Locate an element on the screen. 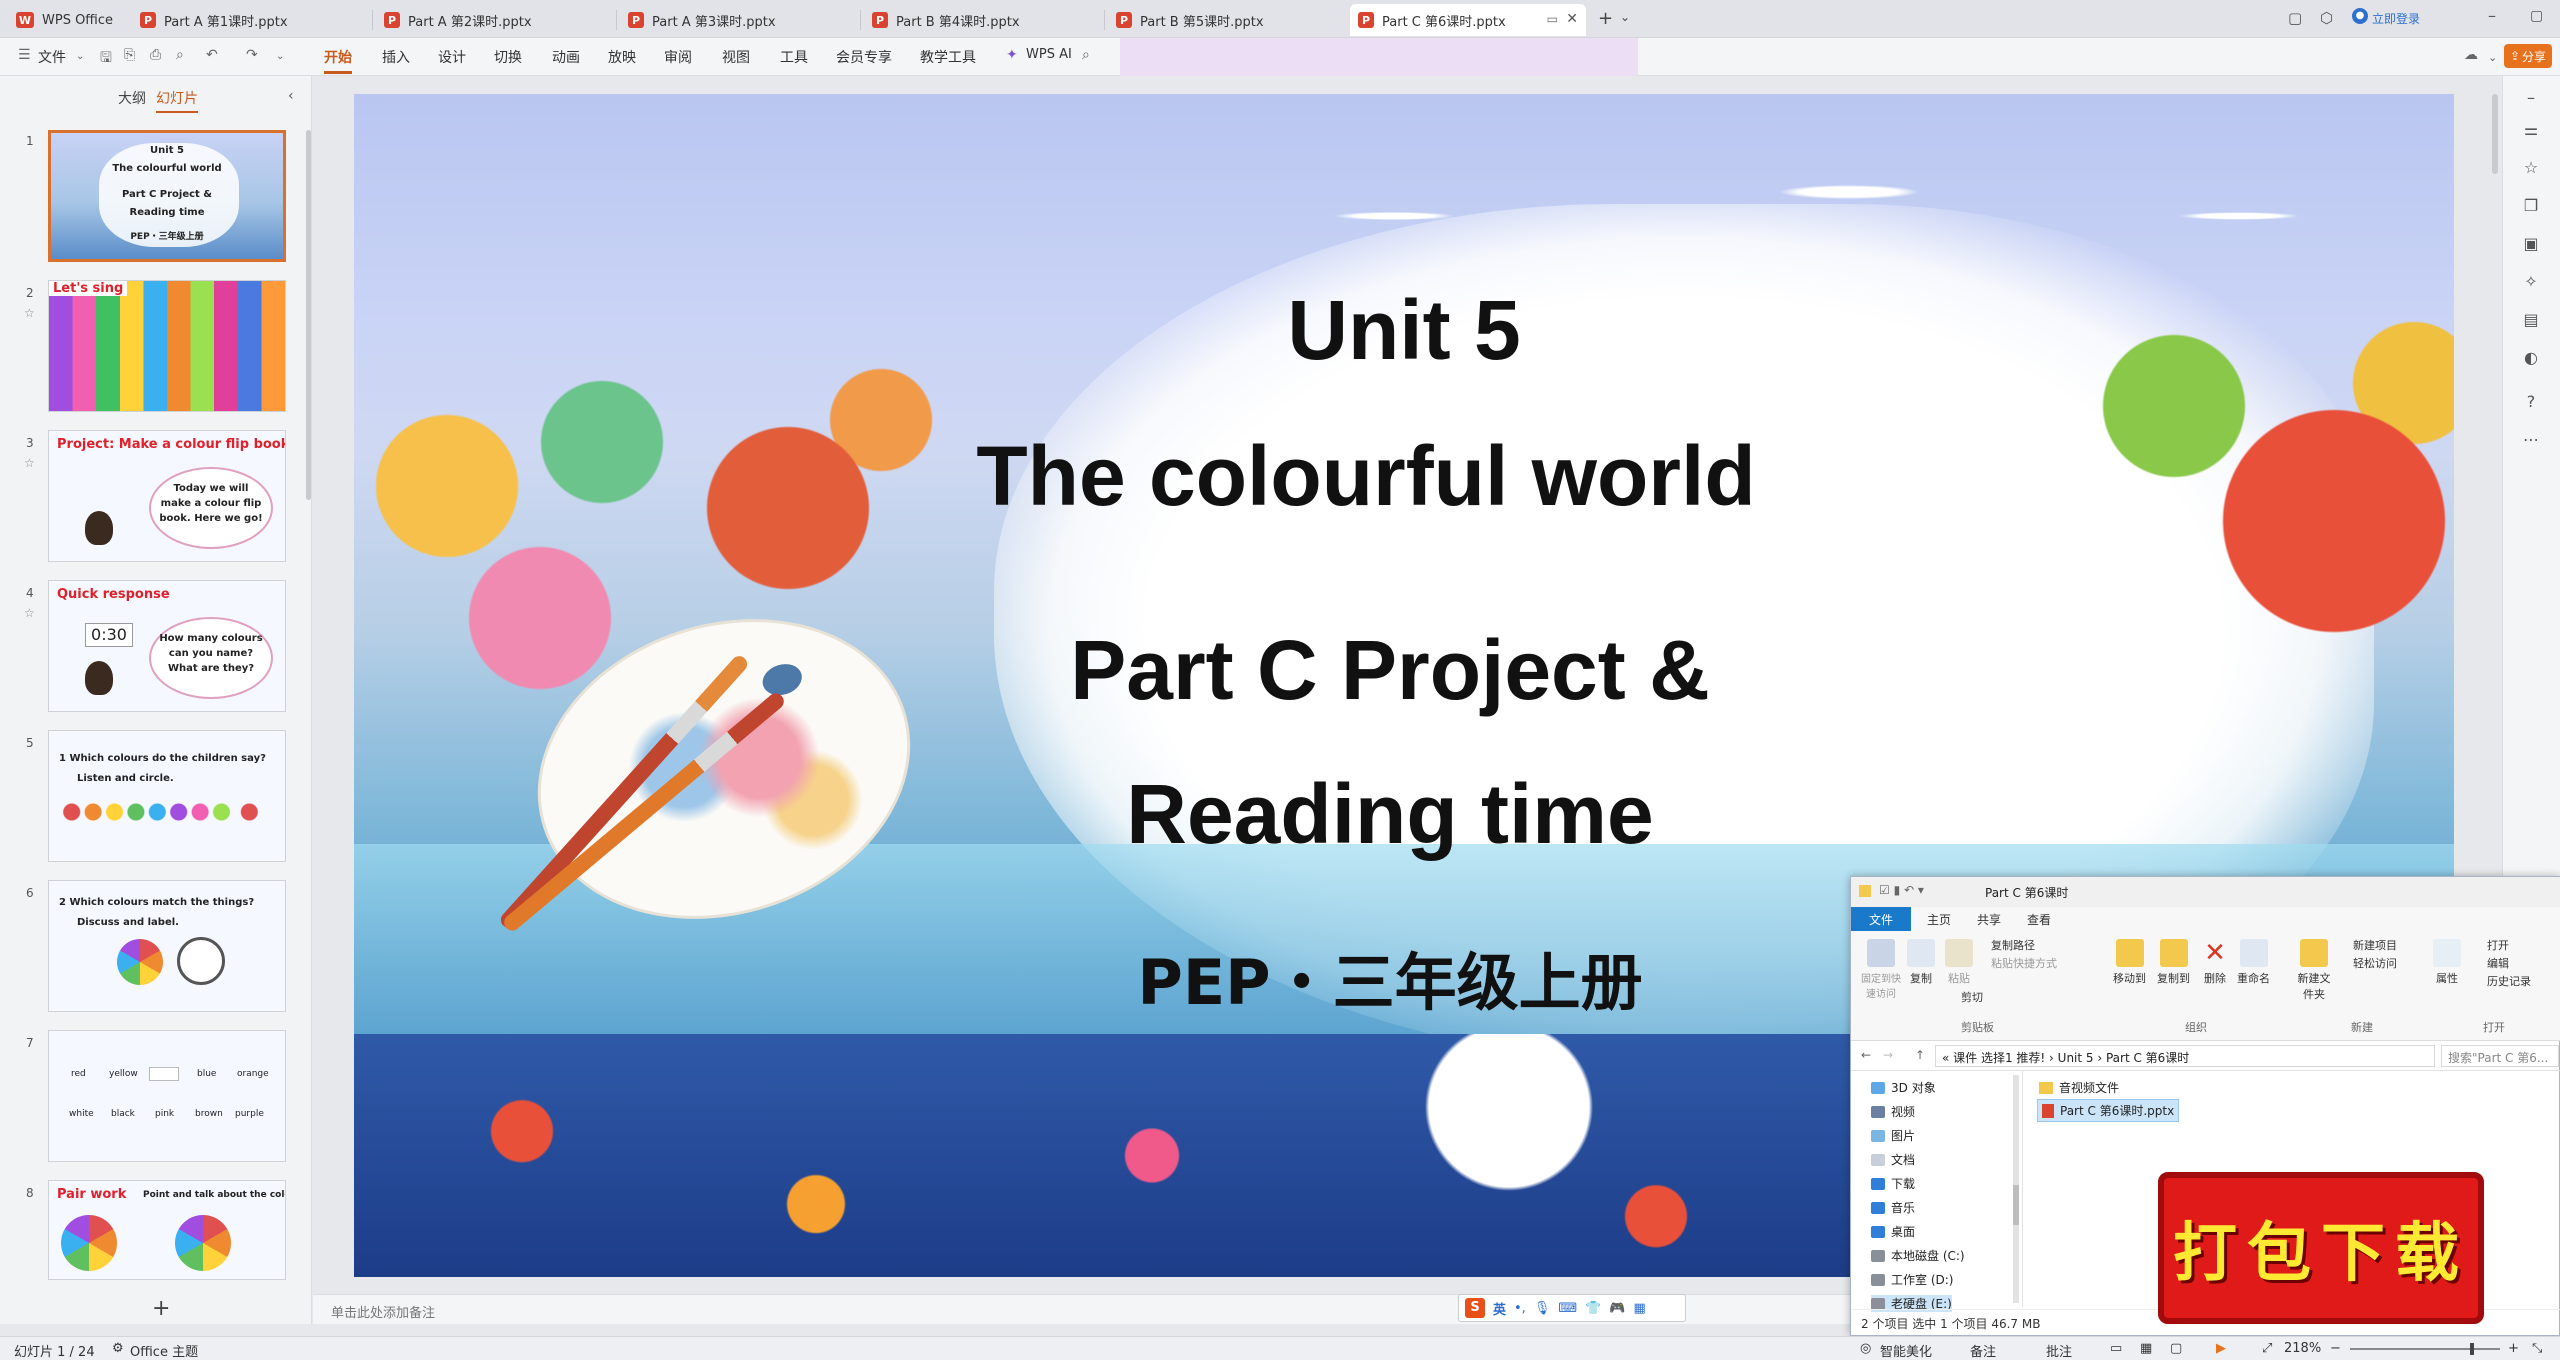 The image size is (2560, 1360). canvas-scrollbar is located at coordinates (2495, 134).